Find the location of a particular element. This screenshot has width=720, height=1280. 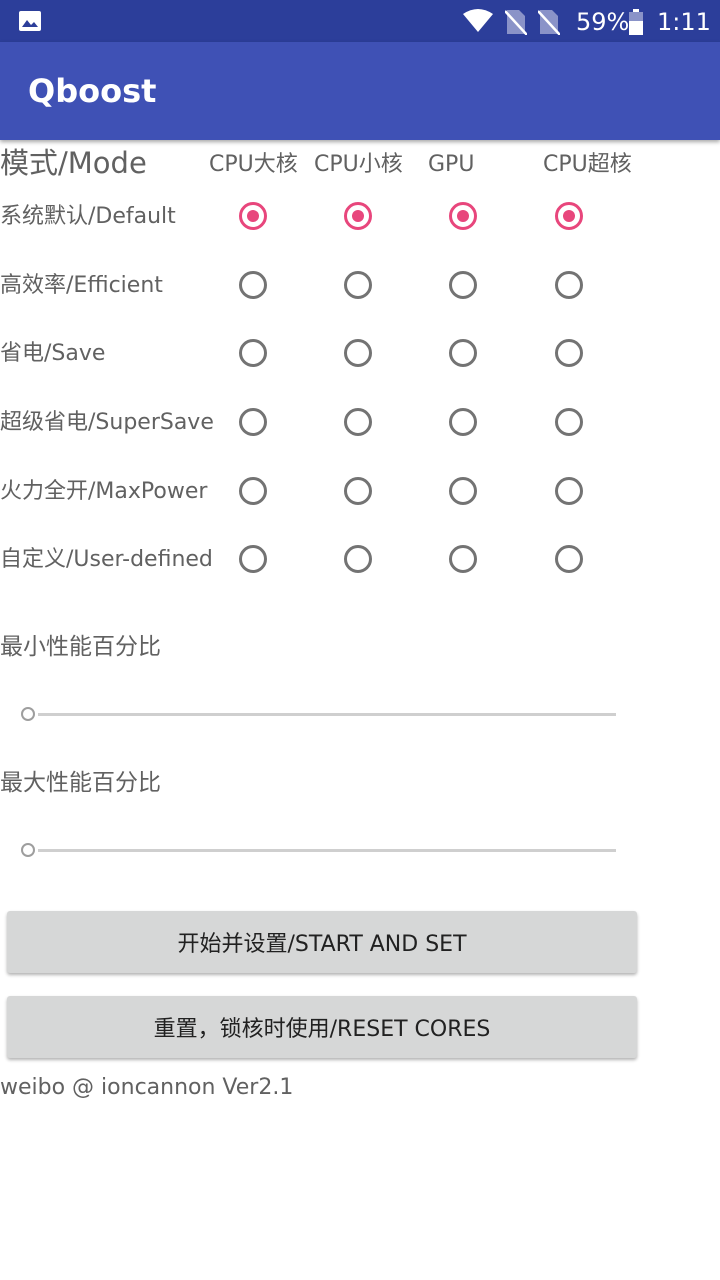

radio-maxpower-cpu-little is located at coordinates (358, 491).